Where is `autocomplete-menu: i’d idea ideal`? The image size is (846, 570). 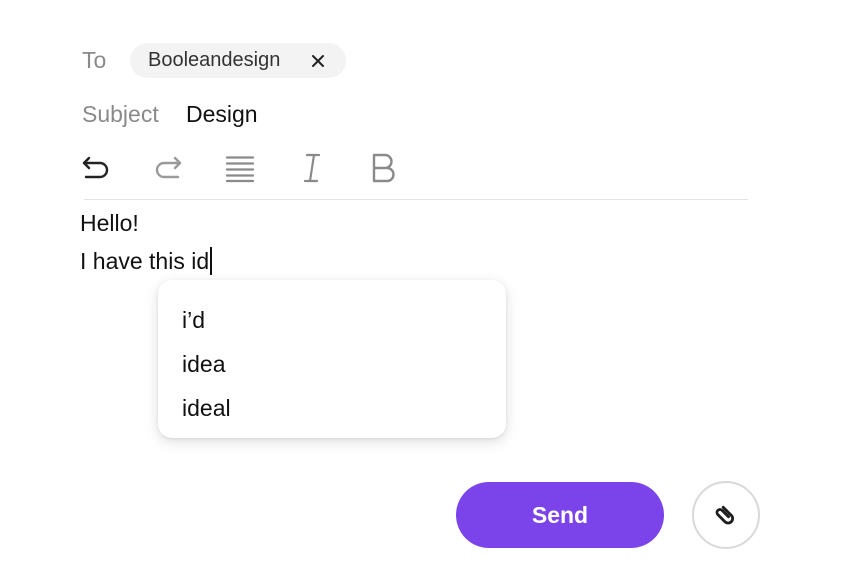
autocomplete-menu: i’d idea ideal is located at coordinates (332, 359).